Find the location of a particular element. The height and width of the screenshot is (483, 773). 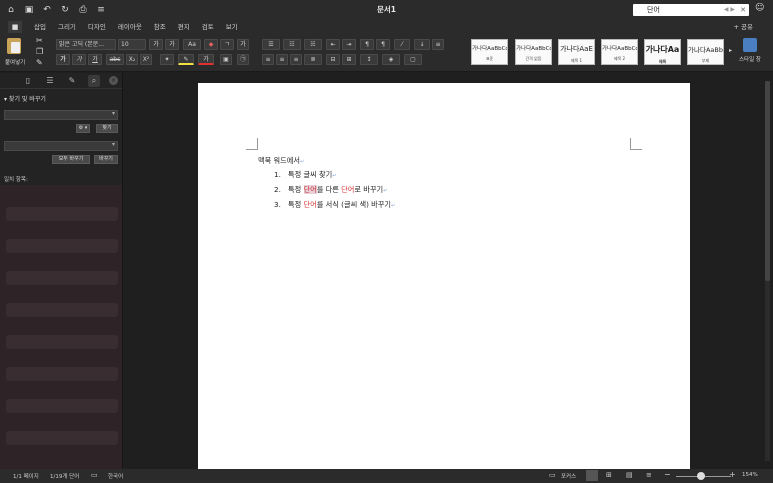

comments-icon: ✎ is located at coordinates (72, 81).